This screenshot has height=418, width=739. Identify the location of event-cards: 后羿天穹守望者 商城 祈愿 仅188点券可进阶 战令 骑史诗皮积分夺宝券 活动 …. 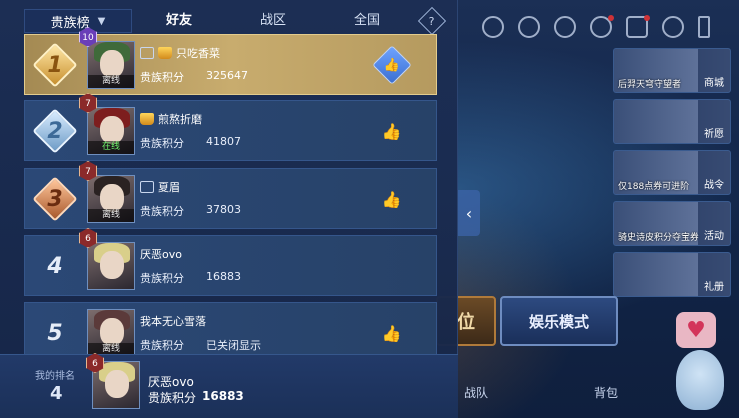
(672, 172).